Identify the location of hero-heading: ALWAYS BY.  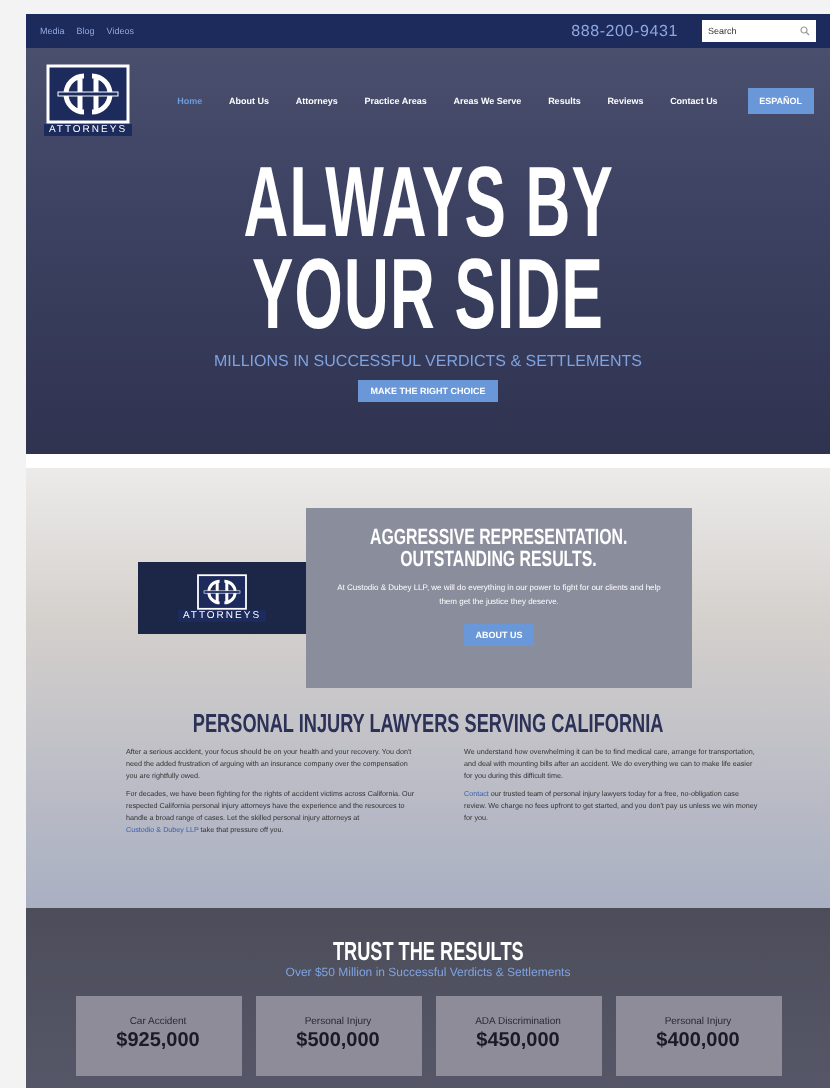
(428, 202).